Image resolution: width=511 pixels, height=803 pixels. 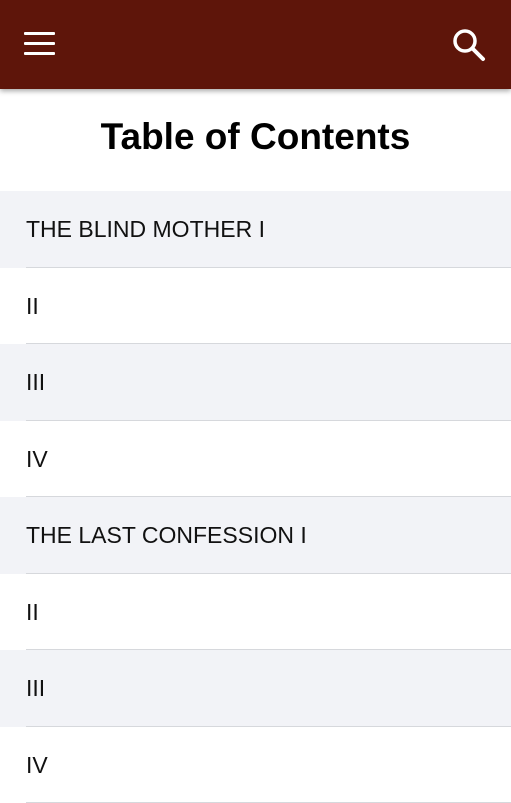 What do you see at coordinates (255, 535) in the screenshot?
I see `toc-item: THE LAST CONFESSION I` at bounding box center [255, 535].